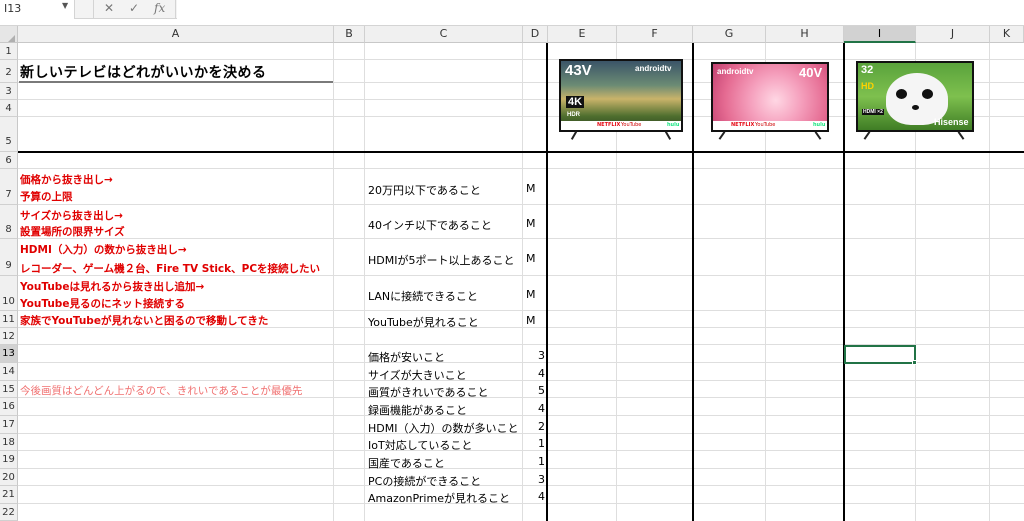  I want to click on must-requirement: YouTubeが見れること, so click(423, 322).